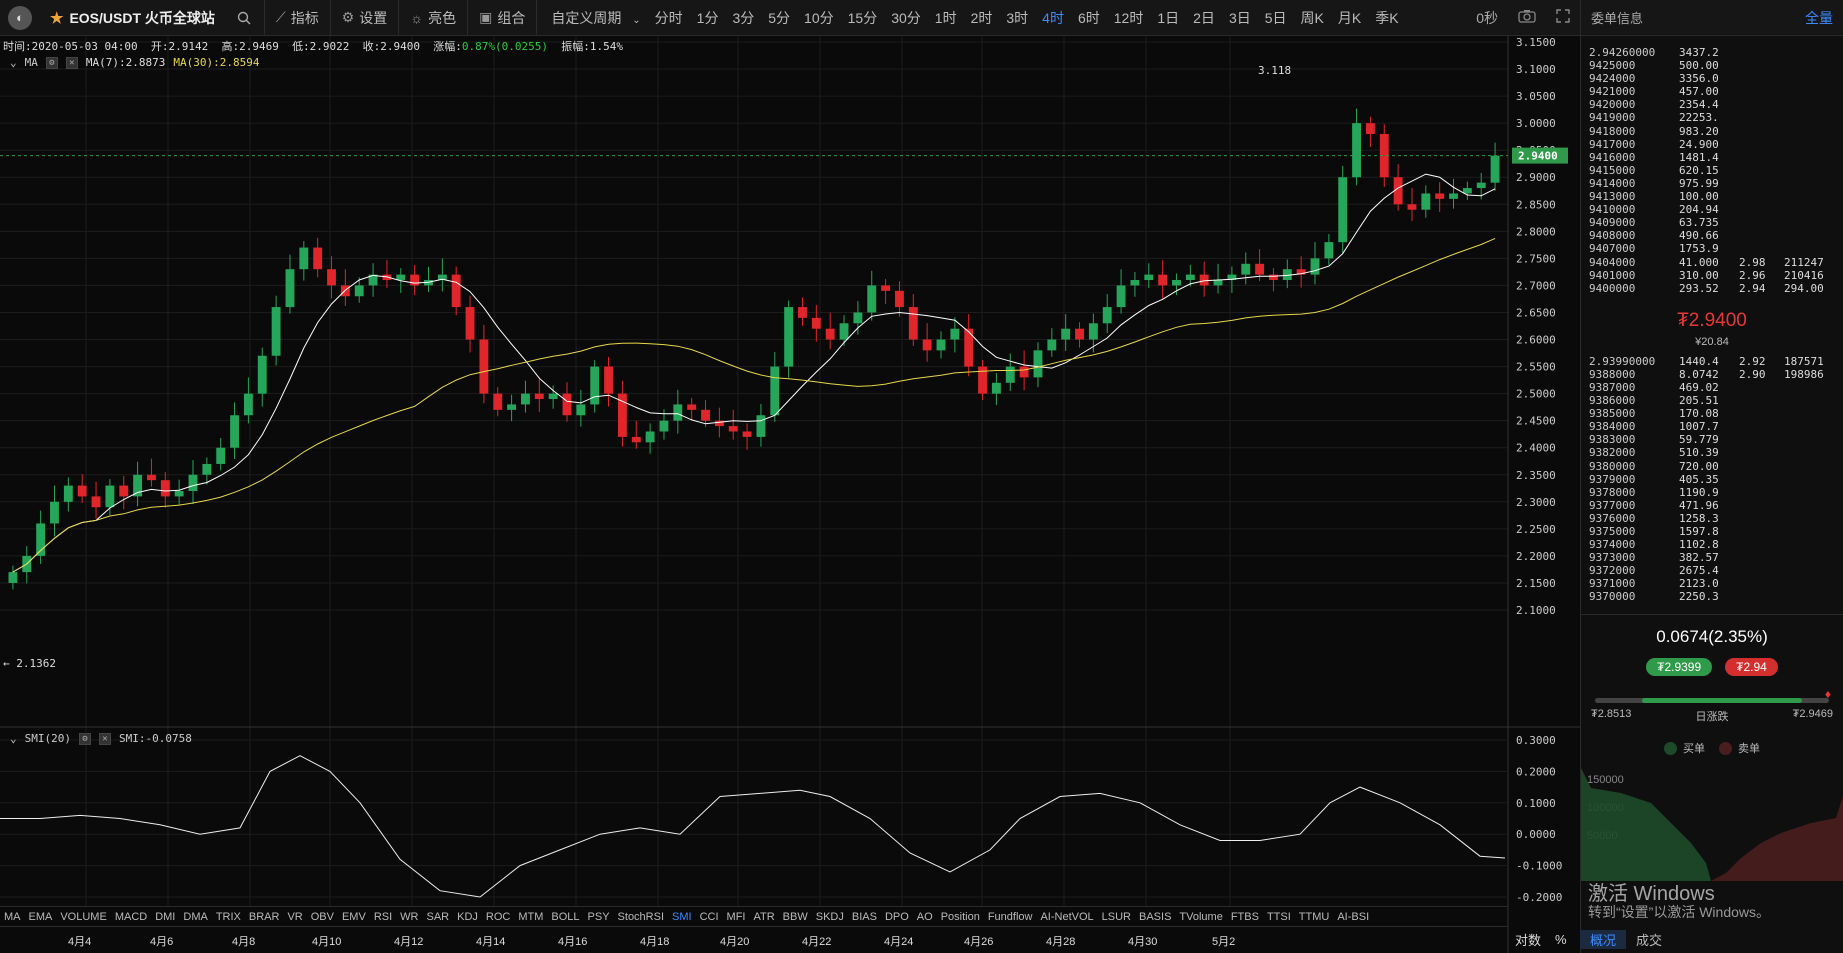 This screenshot has height=953, width=1843. I want to click on indicator-tab-20: SMI, so click(682, 917).